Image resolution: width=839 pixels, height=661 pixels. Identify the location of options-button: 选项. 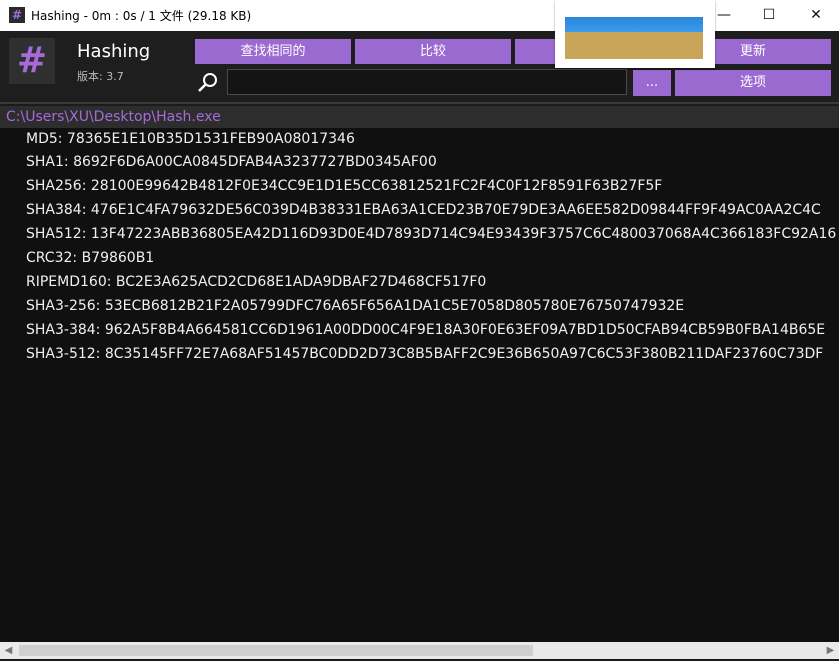
(753, 83).